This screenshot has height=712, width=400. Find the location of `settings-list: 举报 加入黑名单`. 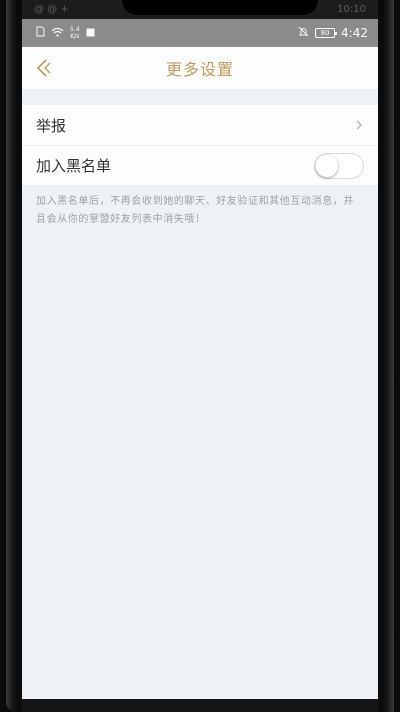

settings-list: 举报 加入黑名单 is located at coordinates (200, 145).